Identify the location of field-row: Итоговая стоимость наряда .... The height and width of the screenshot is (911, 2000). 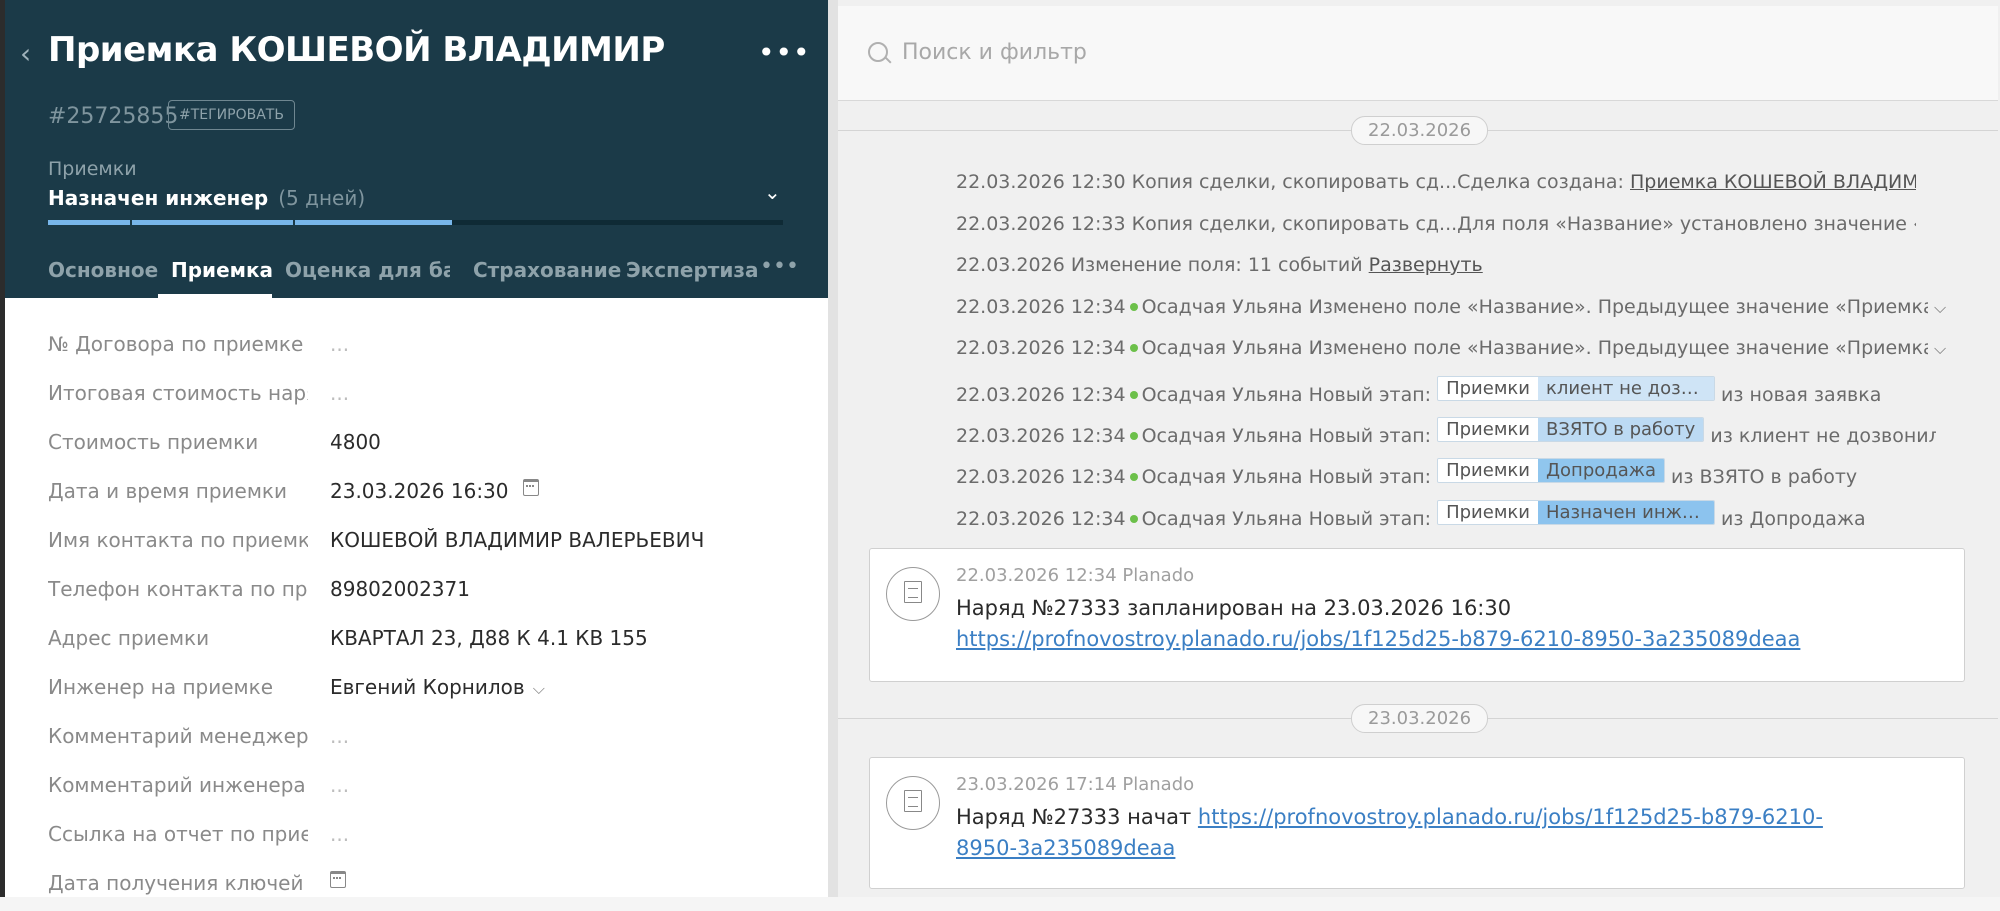
(428, 401).